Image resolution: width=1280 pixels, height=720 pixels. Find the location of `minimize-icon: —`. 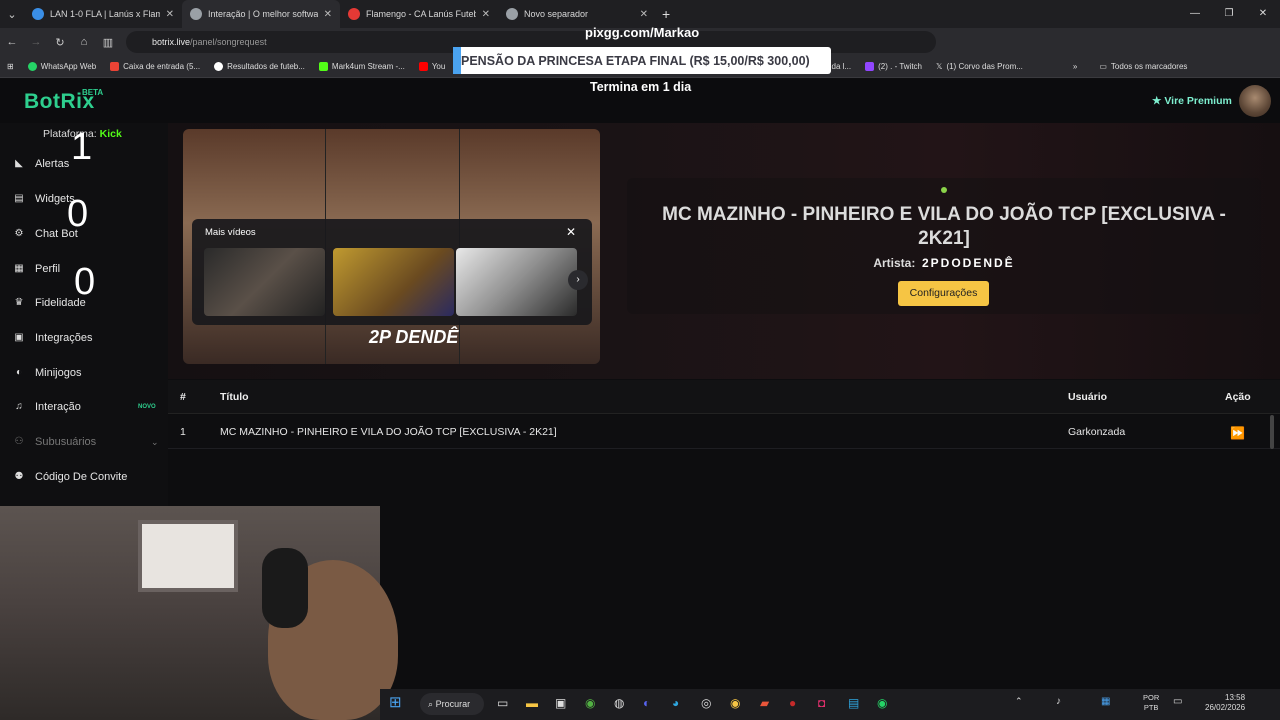

minimize-icon: — is located at coordinates (1195, 14).